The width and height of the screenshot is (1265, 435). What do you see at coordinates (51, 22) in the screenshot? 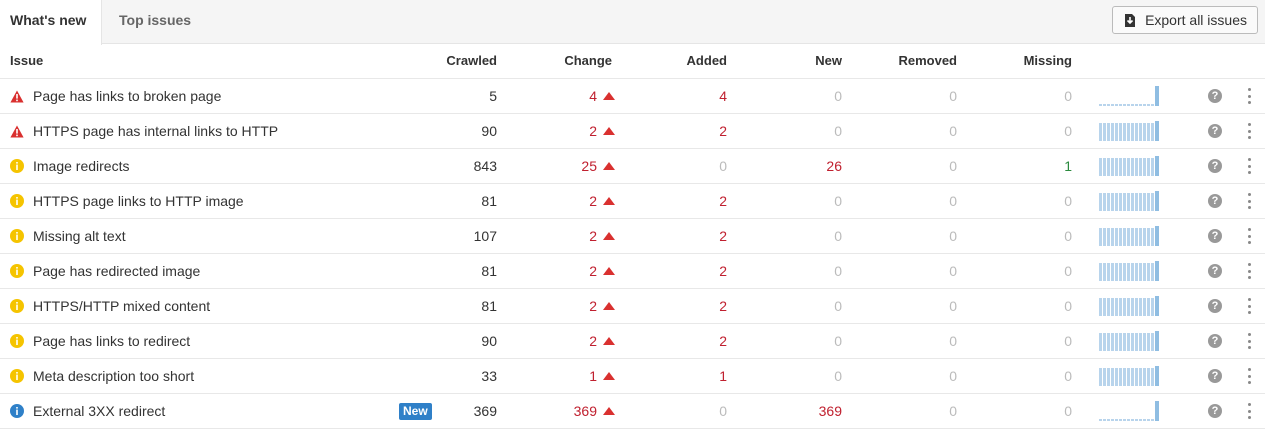
I see `tab-whats-new: What's new` at bounding box center [51, 22].